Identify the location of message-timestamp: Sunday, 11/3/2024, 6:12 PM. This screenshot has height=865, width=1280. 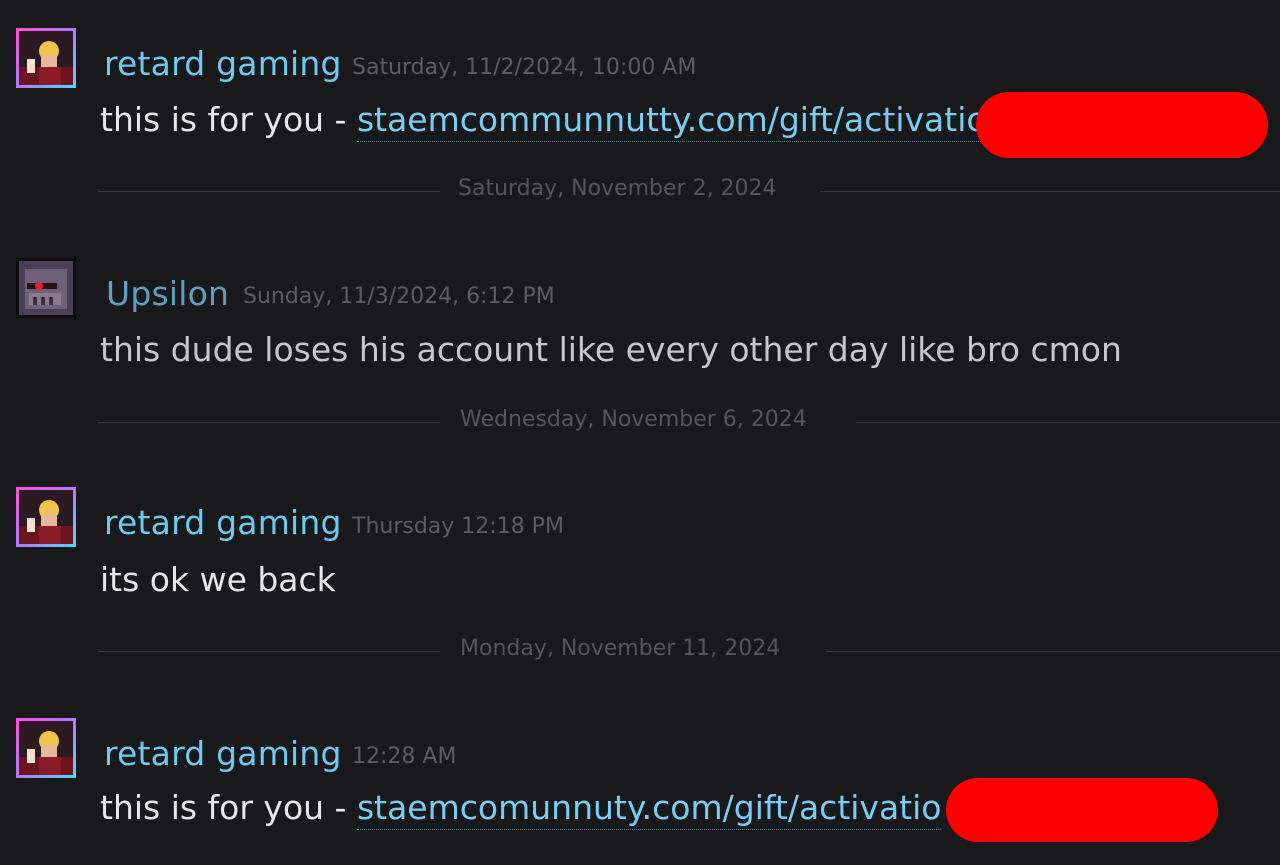
(399, 296).